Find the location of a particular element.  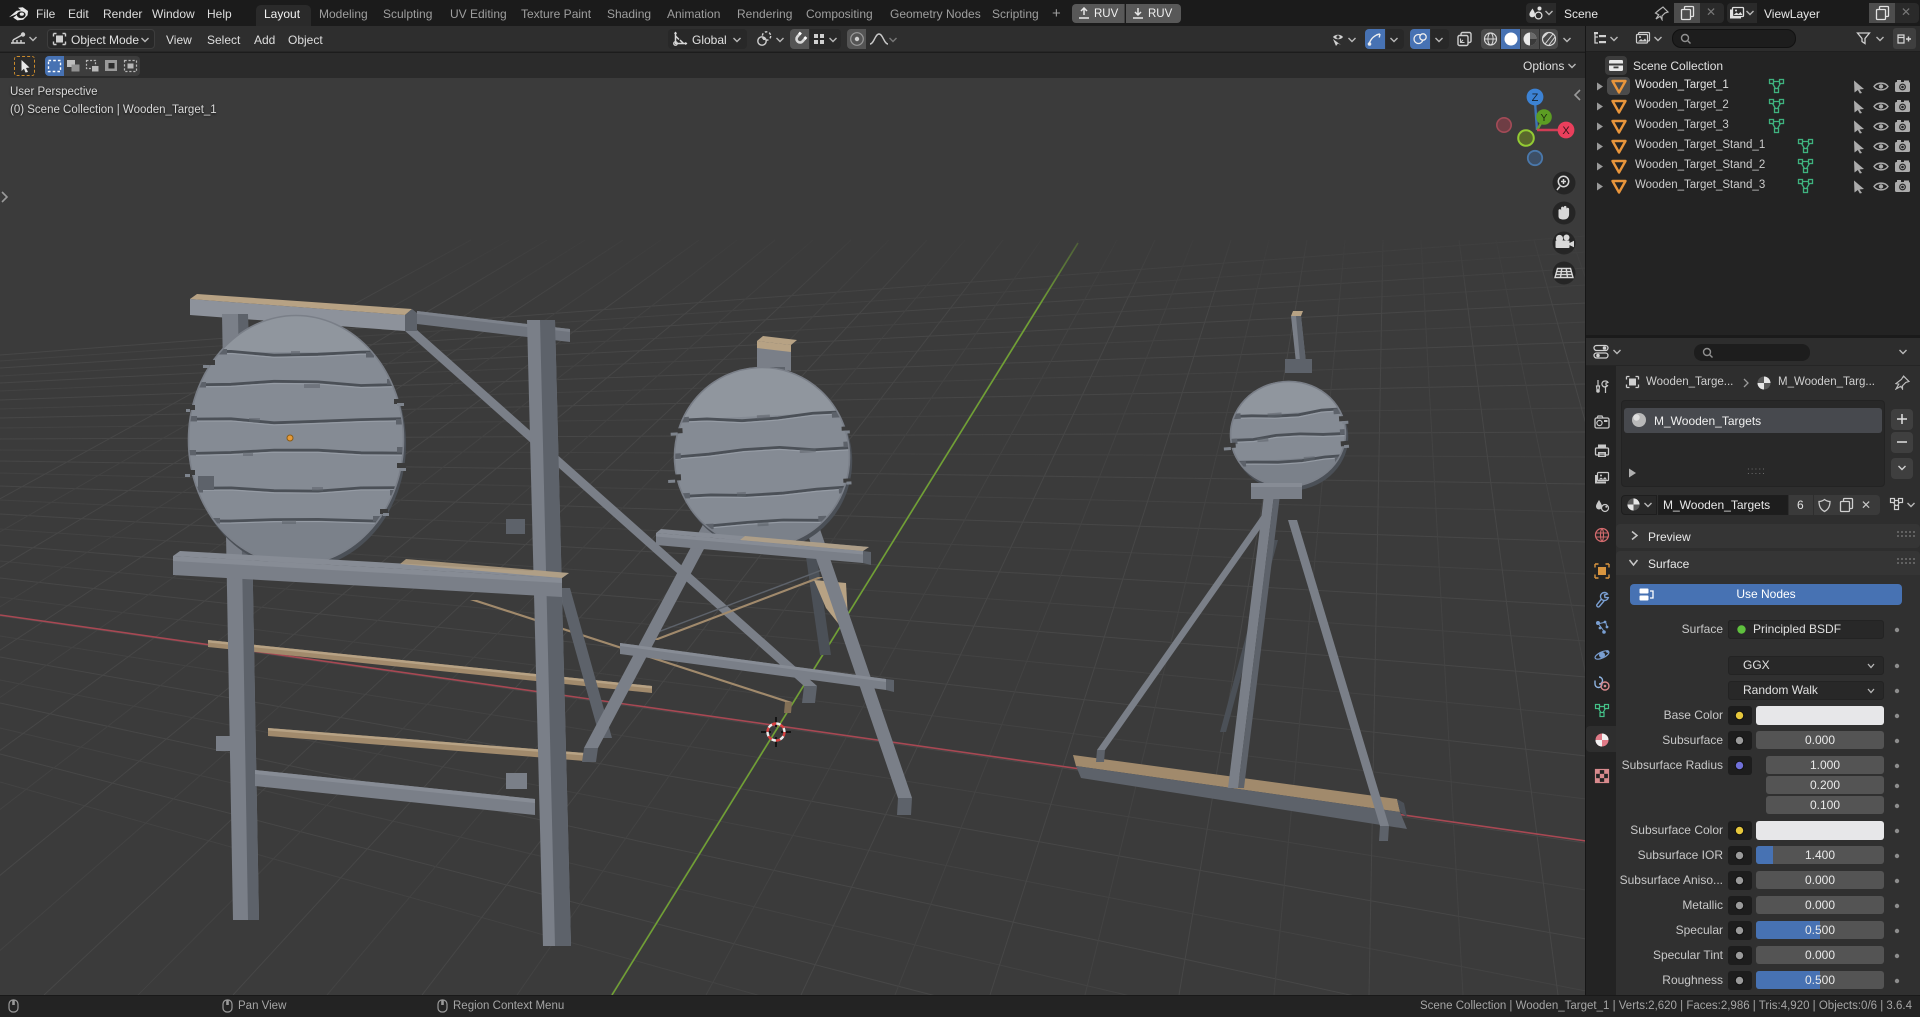

svg-text: Y is located at coordinates (1543, 118).